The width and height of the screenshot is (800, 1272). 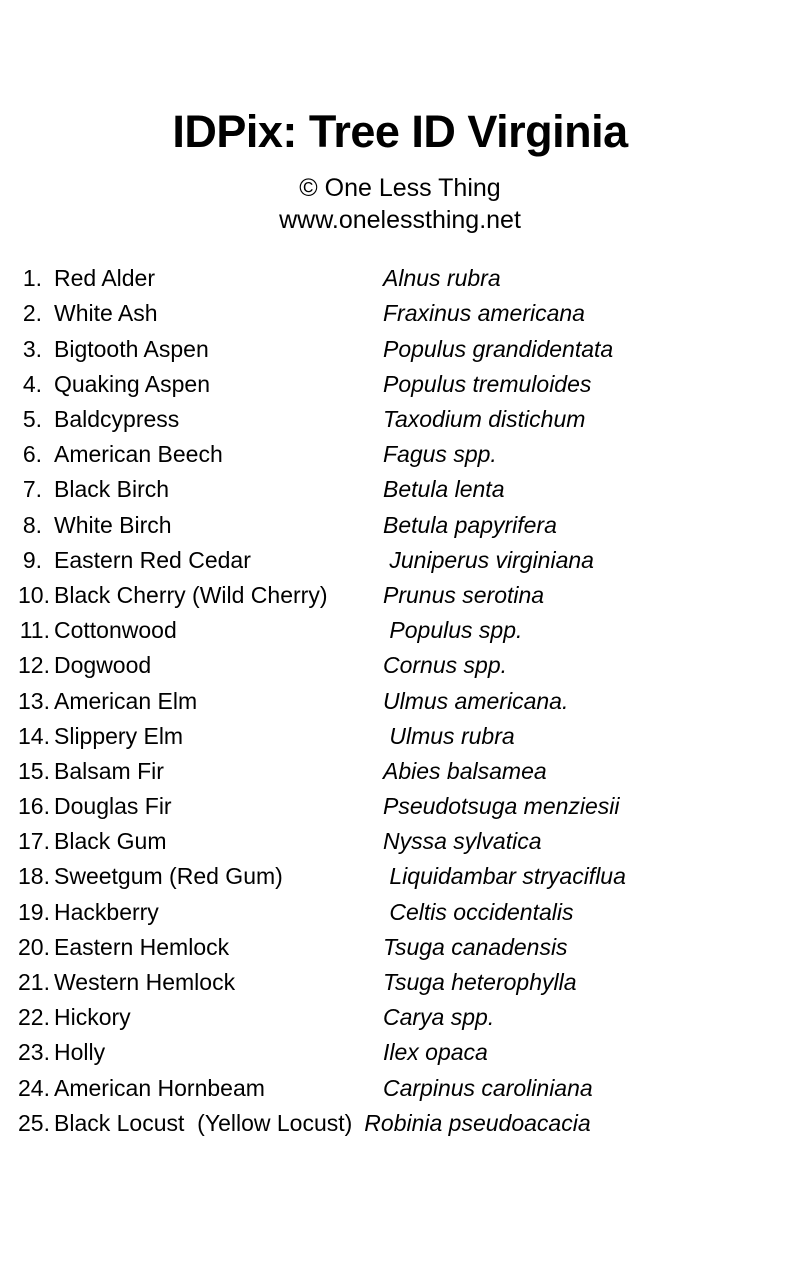 What do you see at coordinates (92, 1017) in the screenshot?
I see `common-name: Hickory` at bounding box center [92, 1017].